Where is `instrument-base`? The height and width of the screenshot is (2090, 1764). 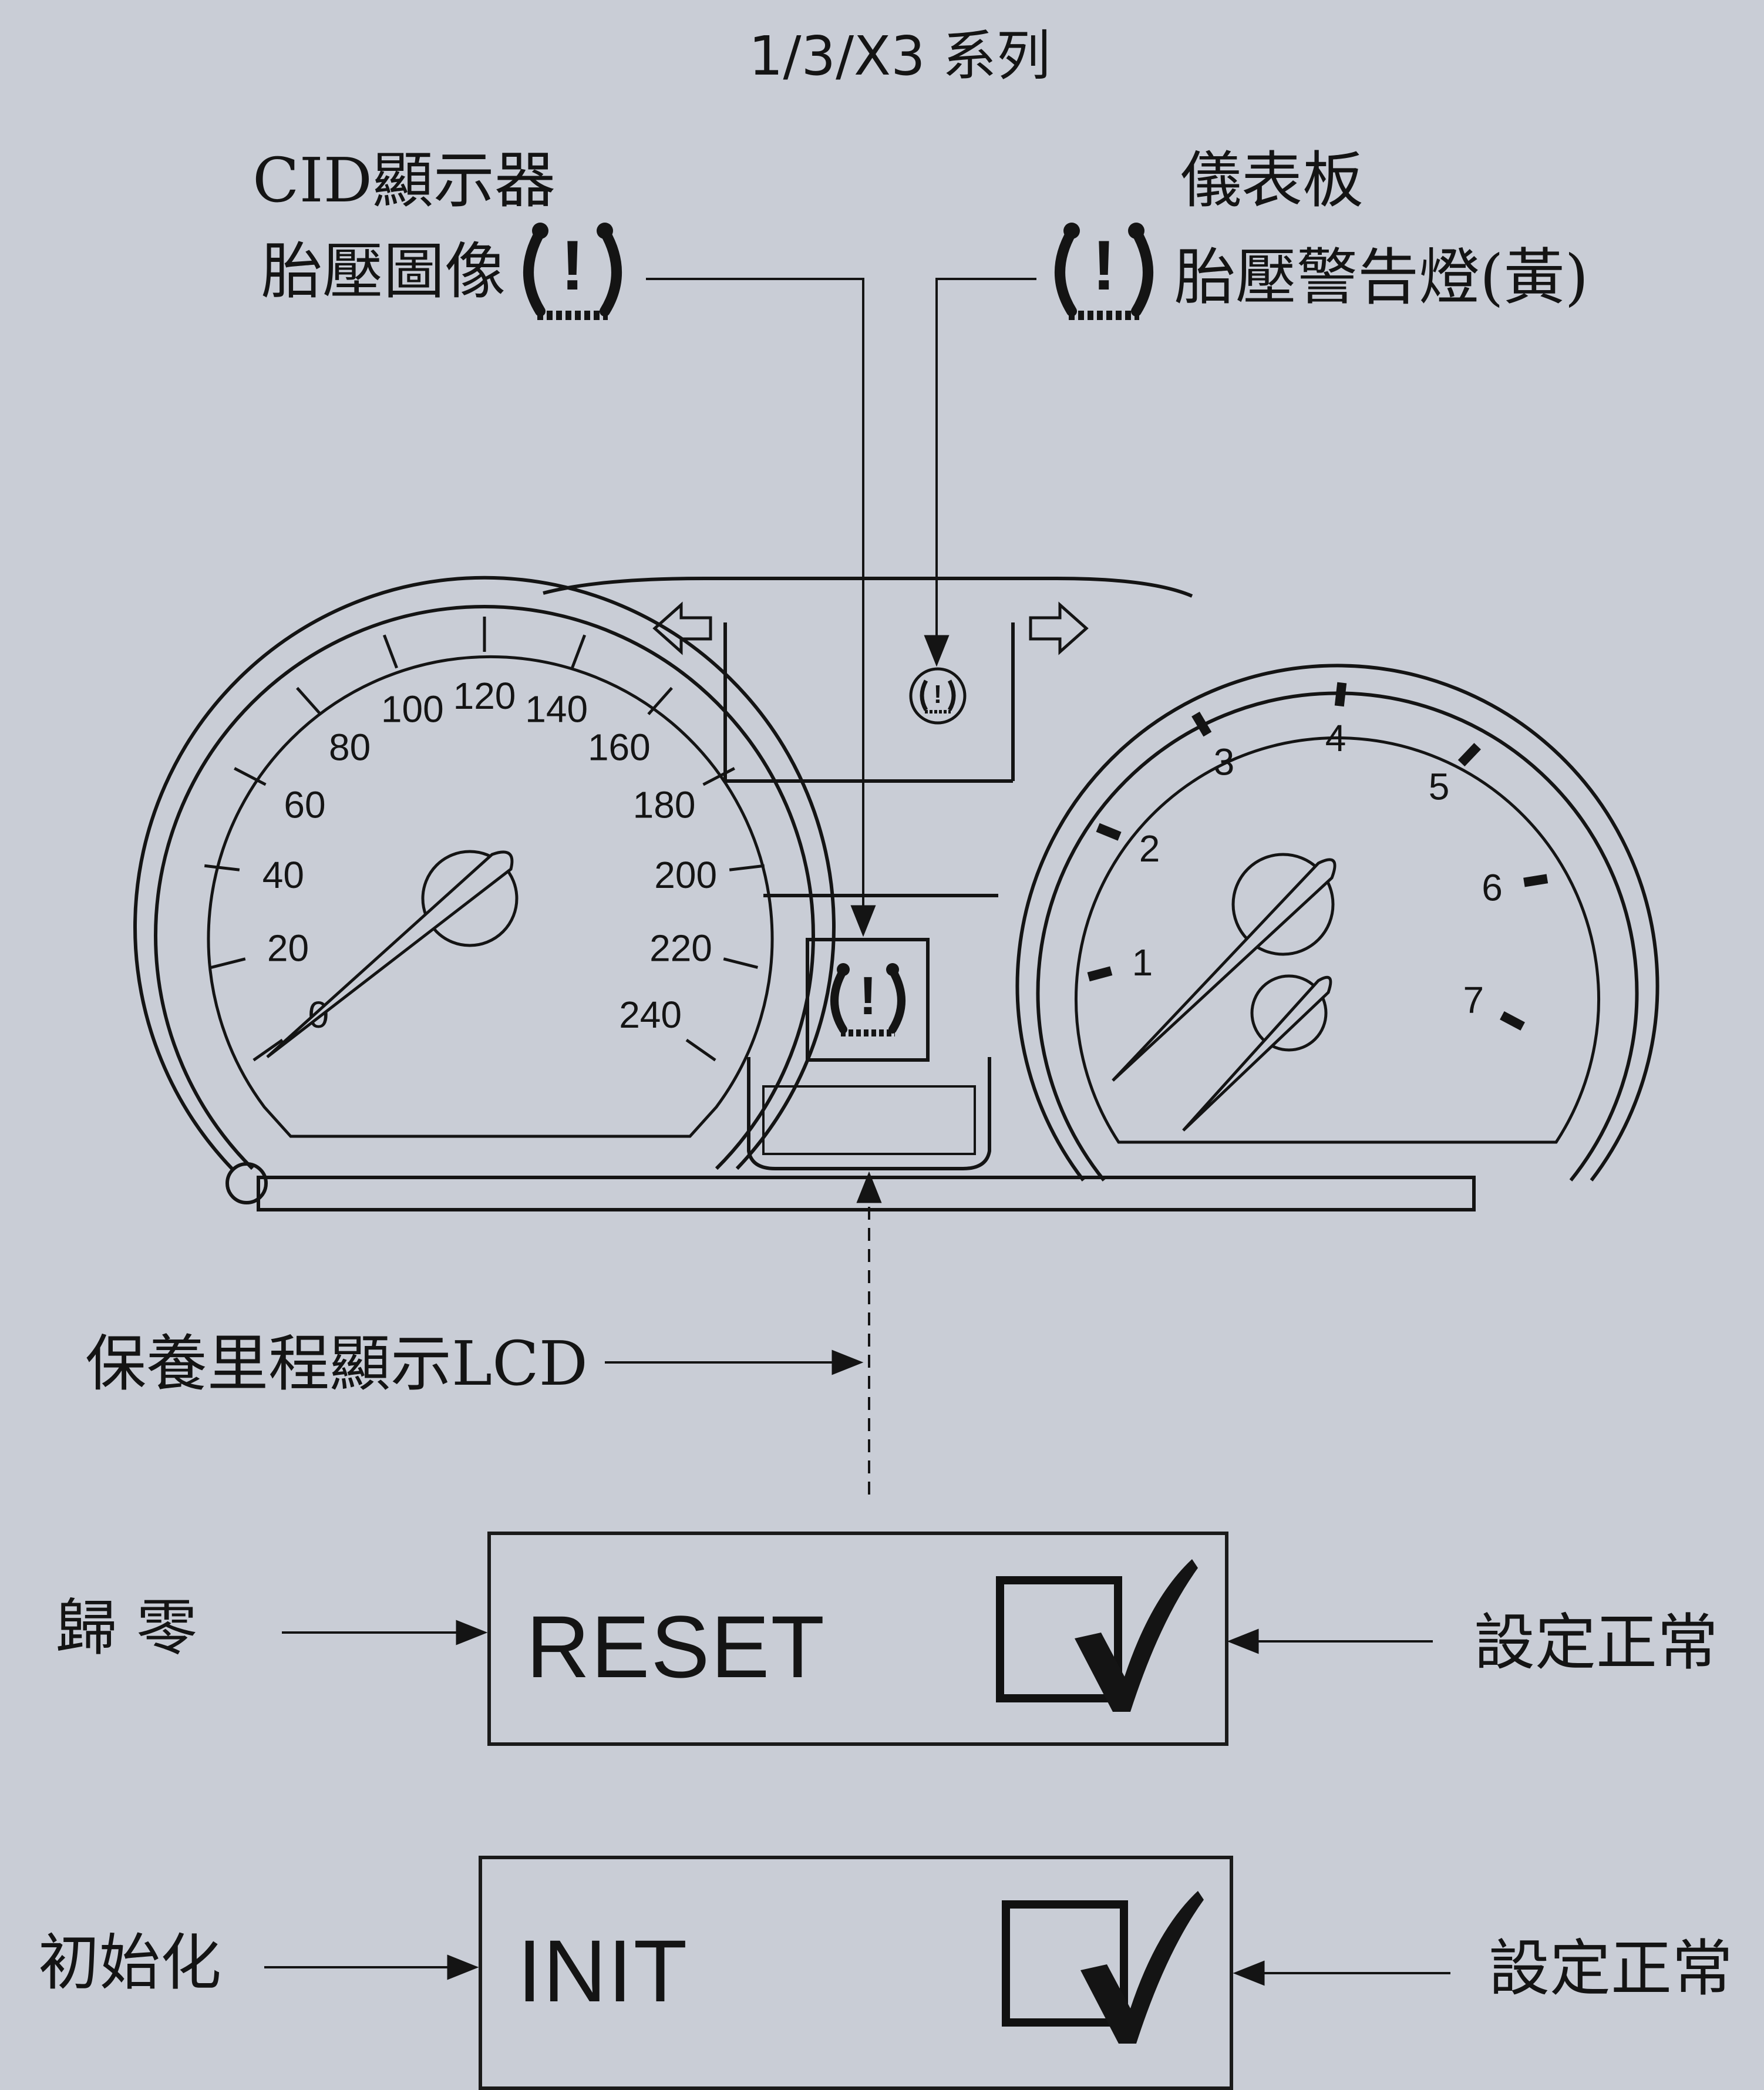
instrument-base is located at coordinates (851, 1186).